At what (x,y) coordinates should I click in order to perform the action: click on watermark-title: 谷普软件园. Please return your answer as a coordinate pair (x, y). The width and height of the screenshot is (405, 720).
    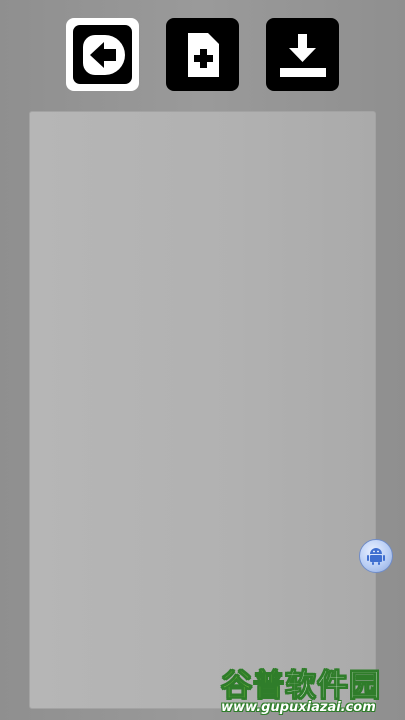
    Looking at the image, I should click on (313, 682).